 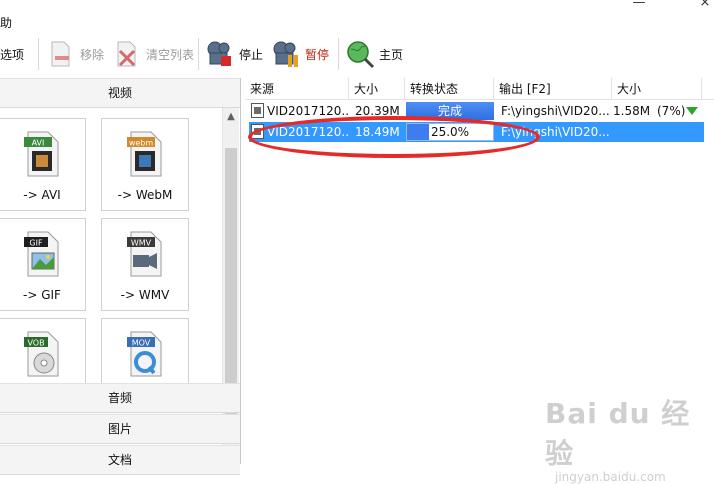 What do you see at coordinates (141, 243) in the screenshot?
I see `wmv-badge: WMV` at bounding box center [141, 243].